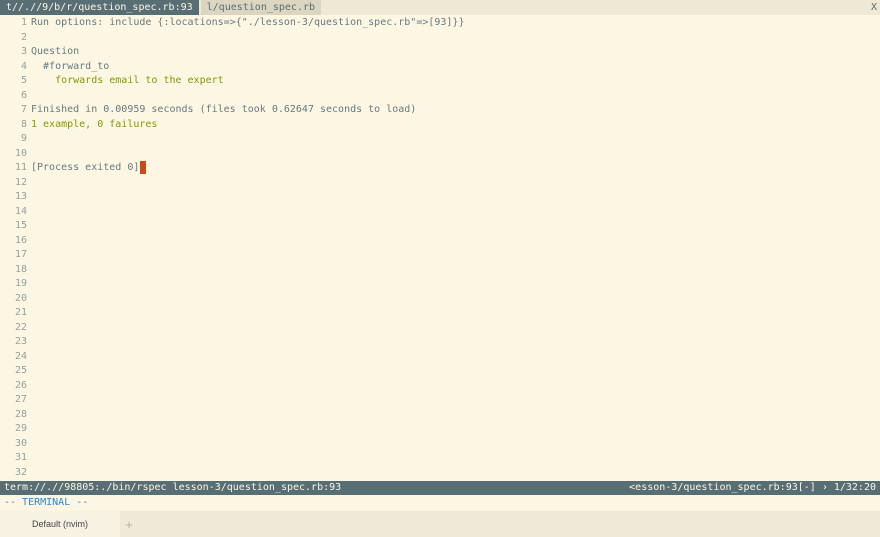  What do you see at coordinates (440, 400) in the screenshot?
I see `buffer-line: 27` at bounding box center [440, 400].